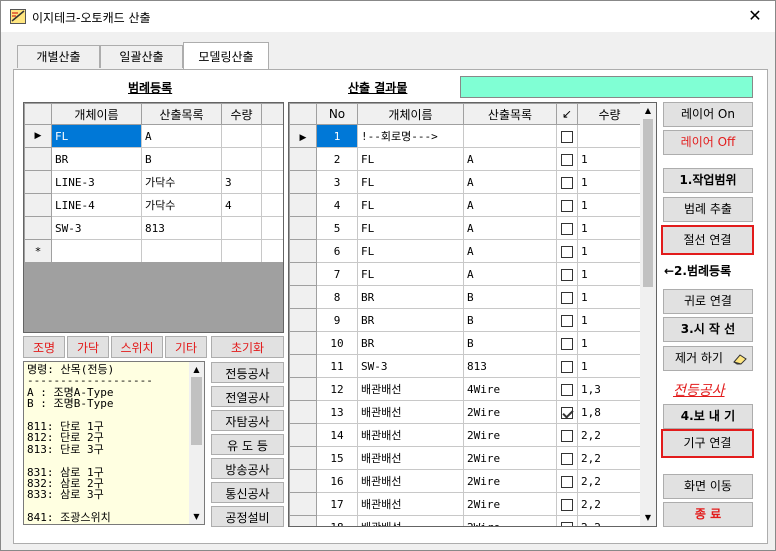 The height and width of the screenshot is (551, 776). Describe the element at coordinates (708, 486) in the screenshot. I see `move-screen-button: 화면 이동` at that location.